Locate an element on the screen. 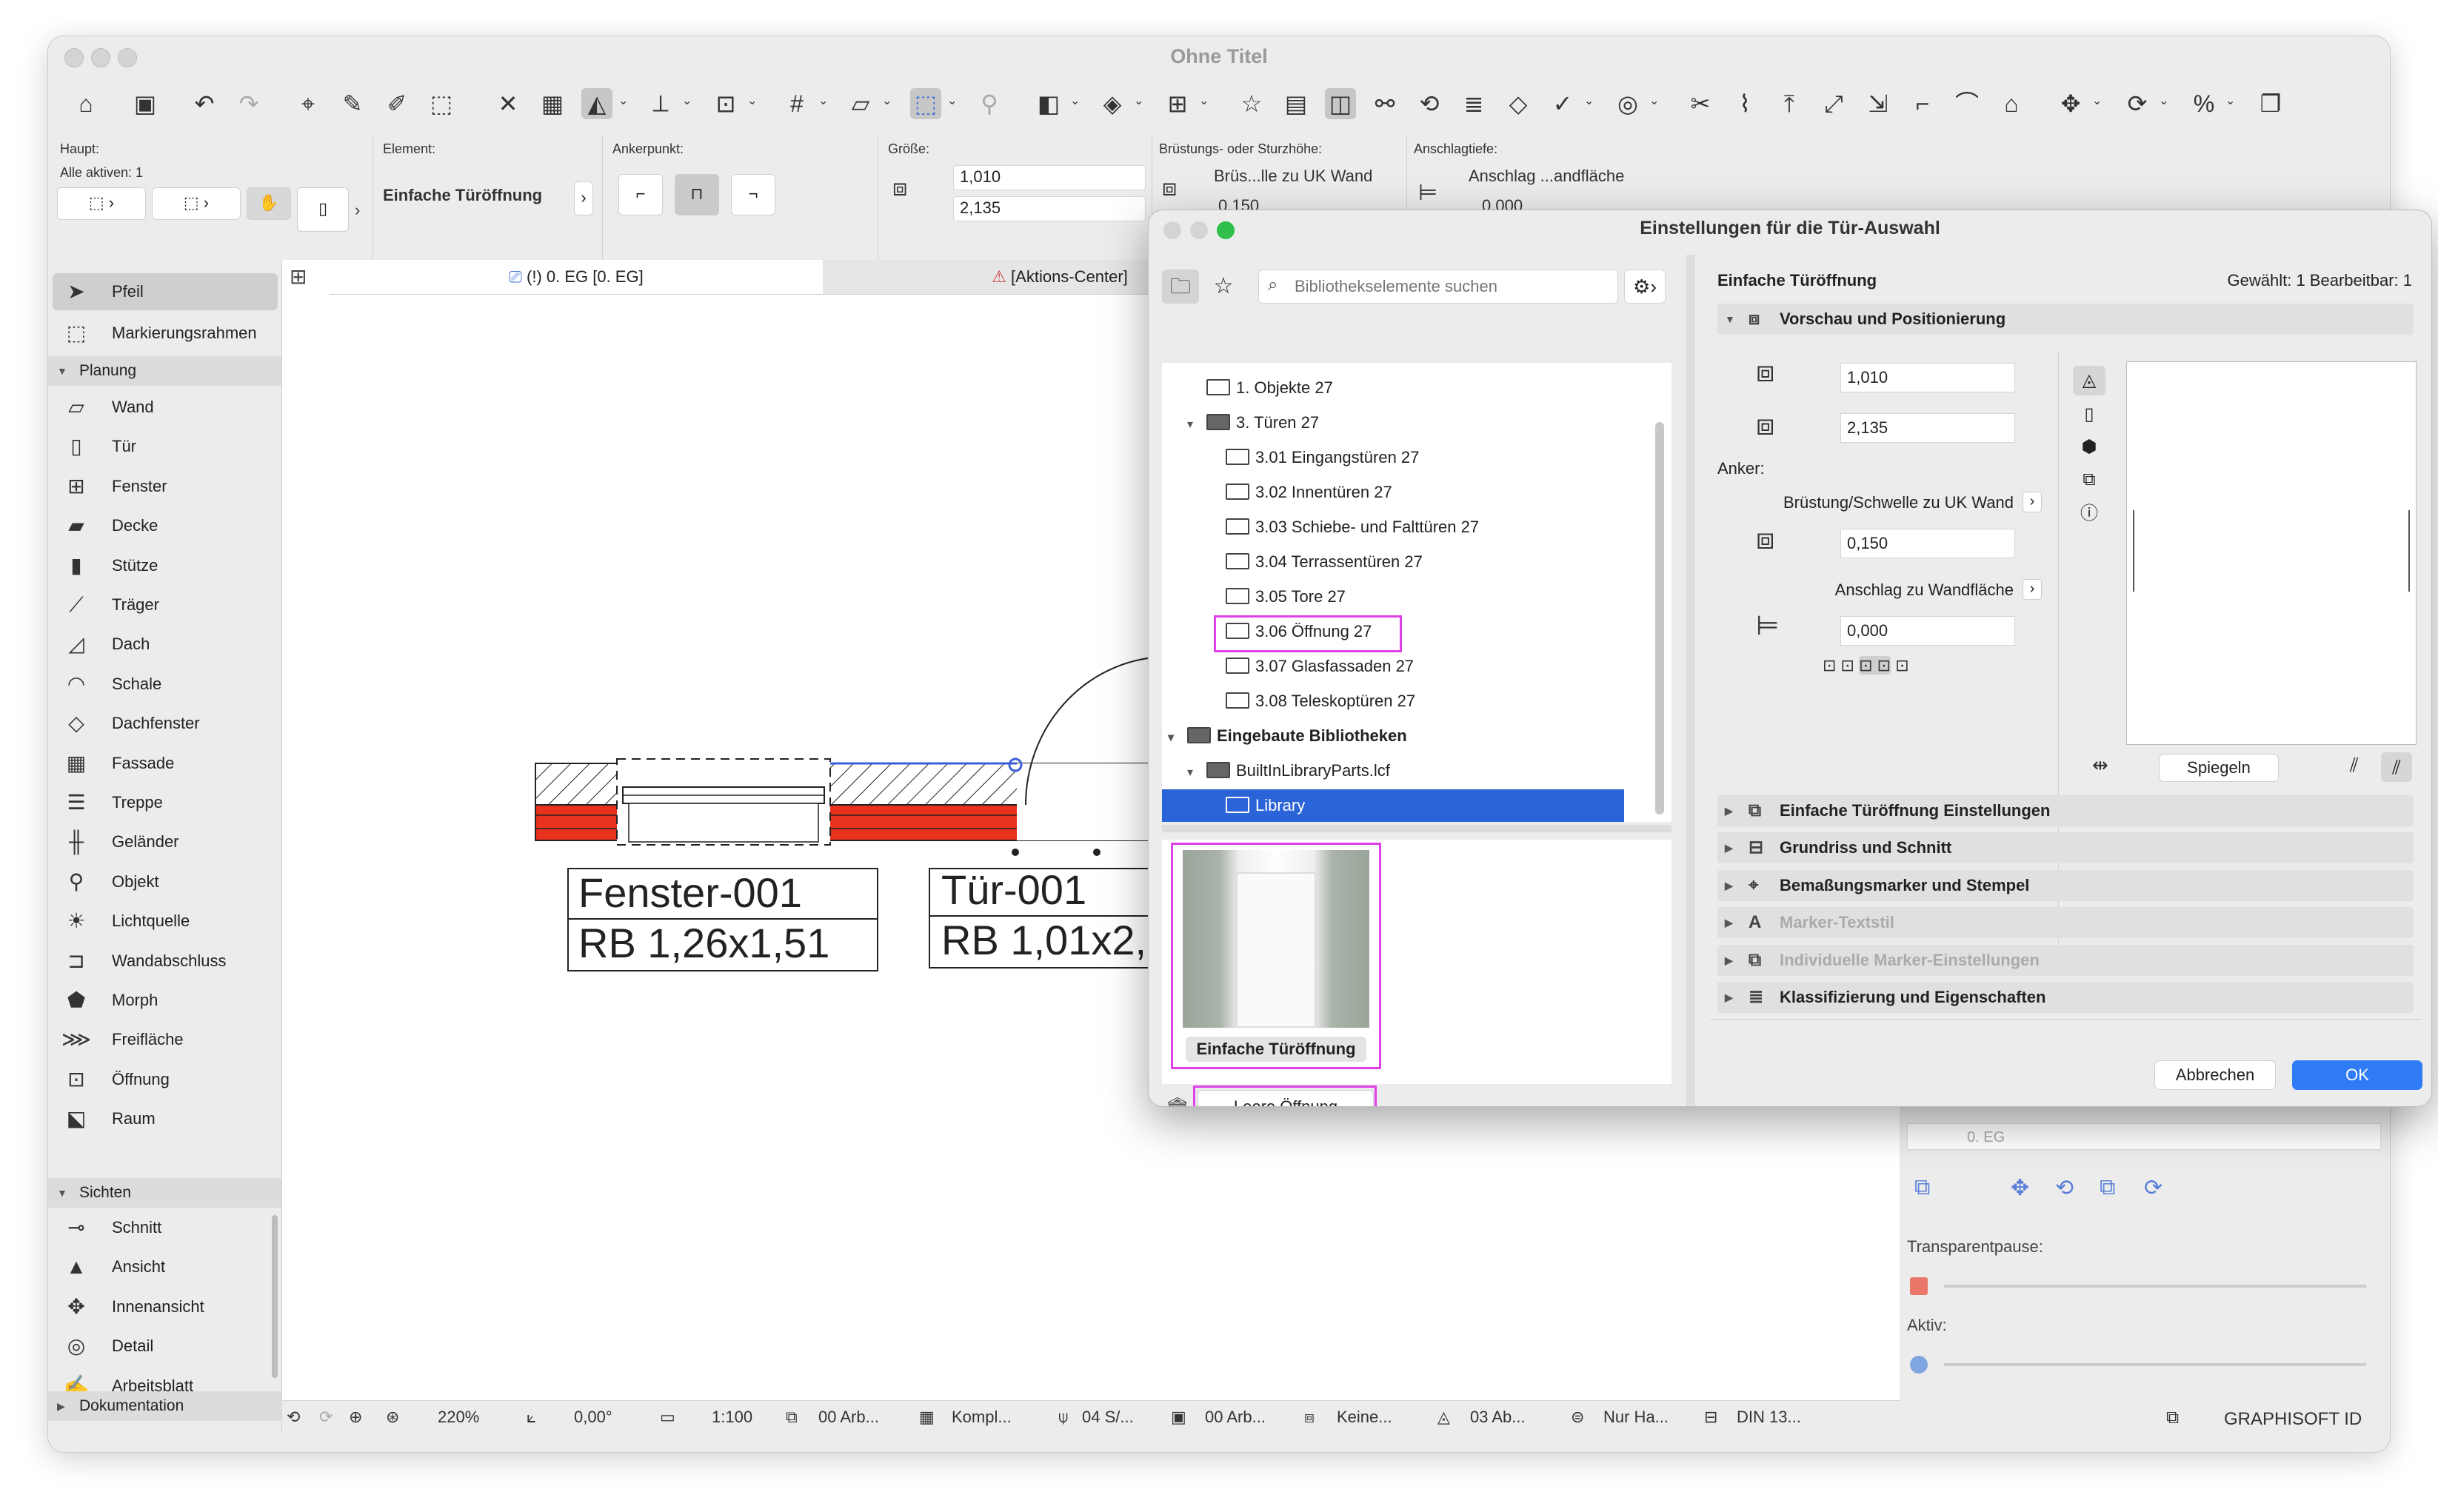 The image size is (2438, 1512). disclosure-open-icon: ▾ is located at coordinates (1178, 738).